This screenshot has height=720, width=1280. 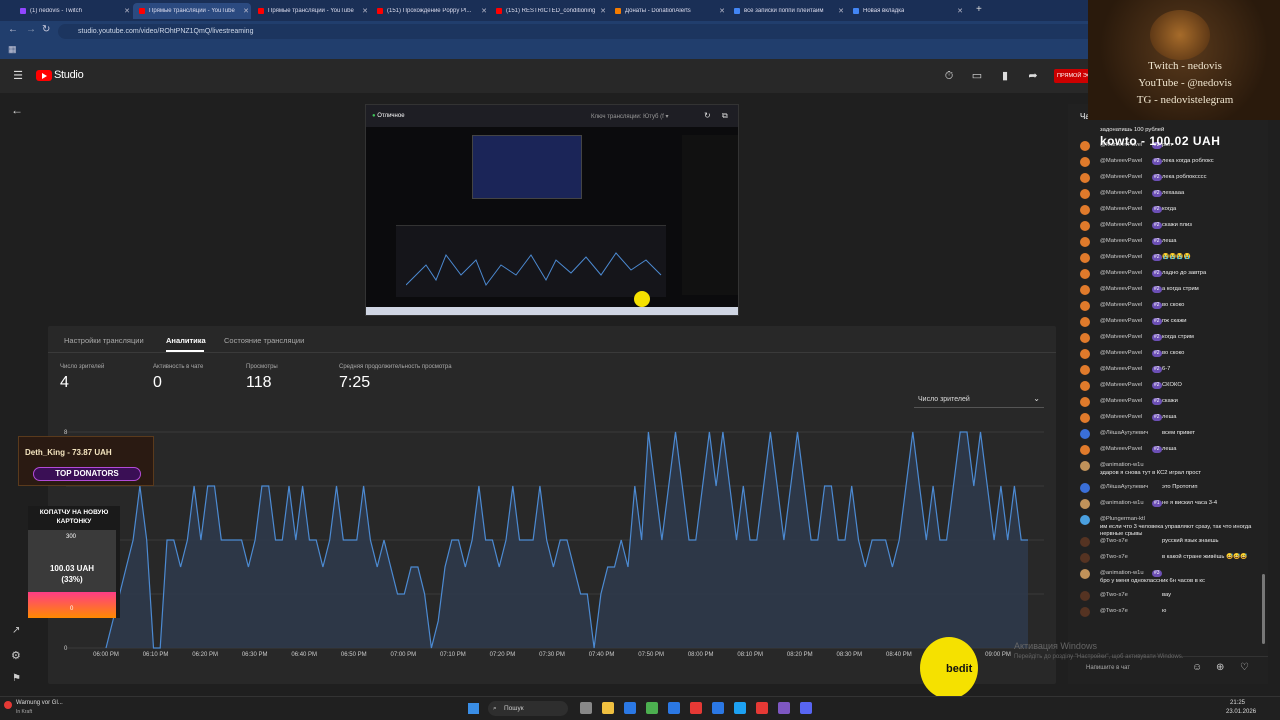 What do you see at coordinates (16, 655) in the screenshot?
I see `settings-gear-icon: ⚙` at bounding box center [16, 655].